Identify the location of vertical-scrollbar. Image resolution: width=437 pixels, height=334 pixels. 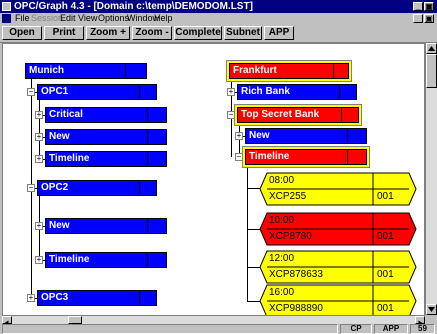
(431, 179).